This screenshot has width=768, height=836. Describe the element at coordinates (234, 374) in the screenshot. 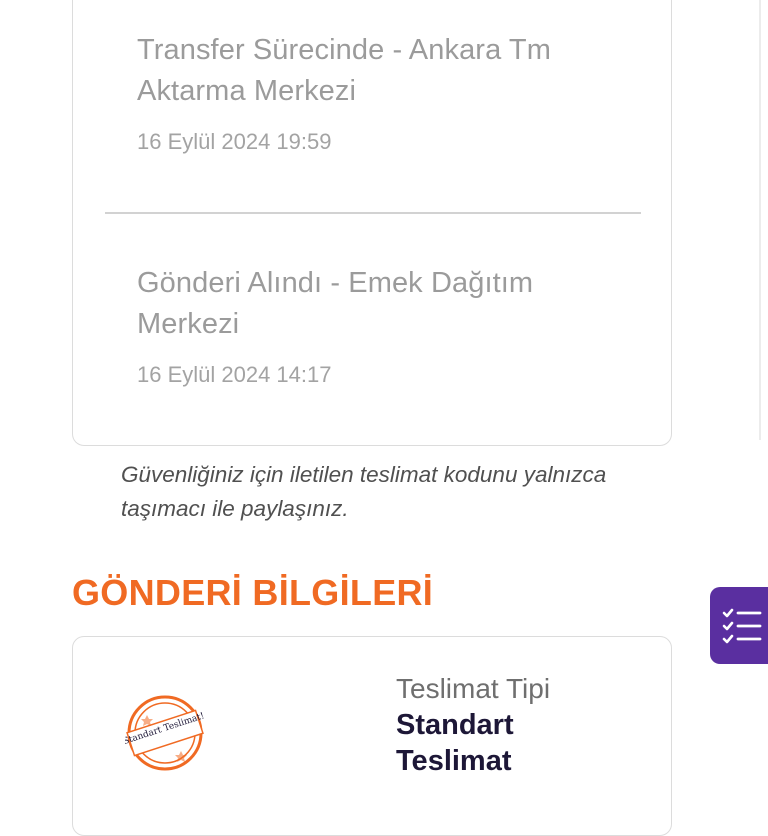

I see `tracking-event-date: 16 Eylül 2024 14:17` at that location.